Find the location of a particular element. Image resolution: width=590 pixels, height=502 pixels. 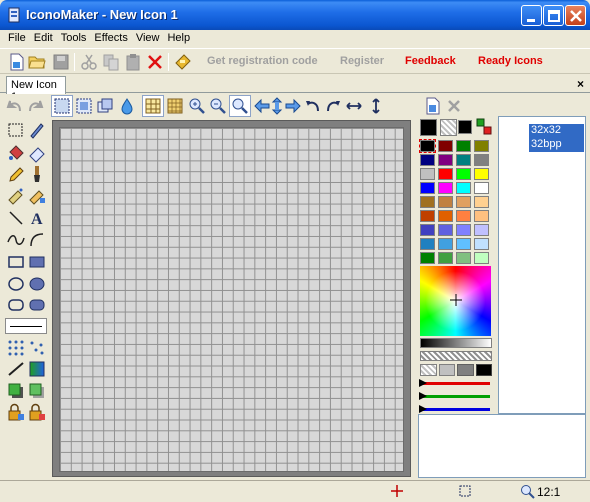

zoom-in-icon is located at coordinates (197, 106).